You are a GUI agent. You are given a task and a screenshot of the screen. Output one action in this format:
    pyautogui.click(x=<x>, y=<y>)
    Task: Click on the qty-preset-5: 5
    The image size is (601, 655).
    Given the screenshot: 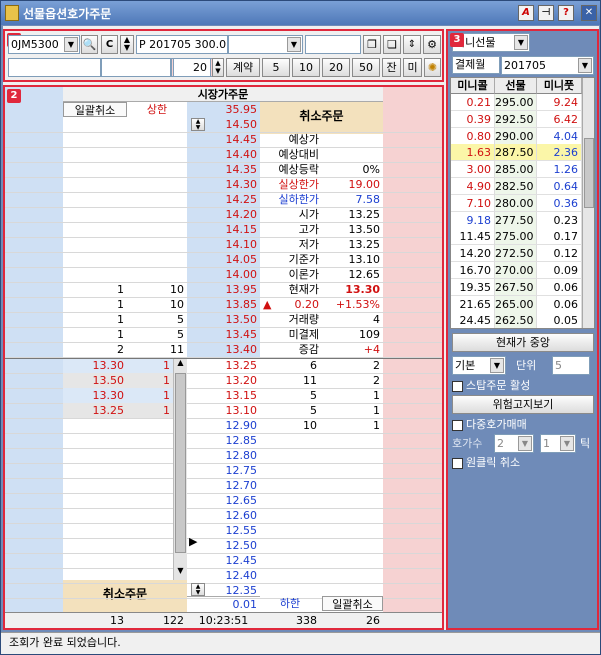 What is the action you would take?
    pyautogui.click(x=276, y=67)
    